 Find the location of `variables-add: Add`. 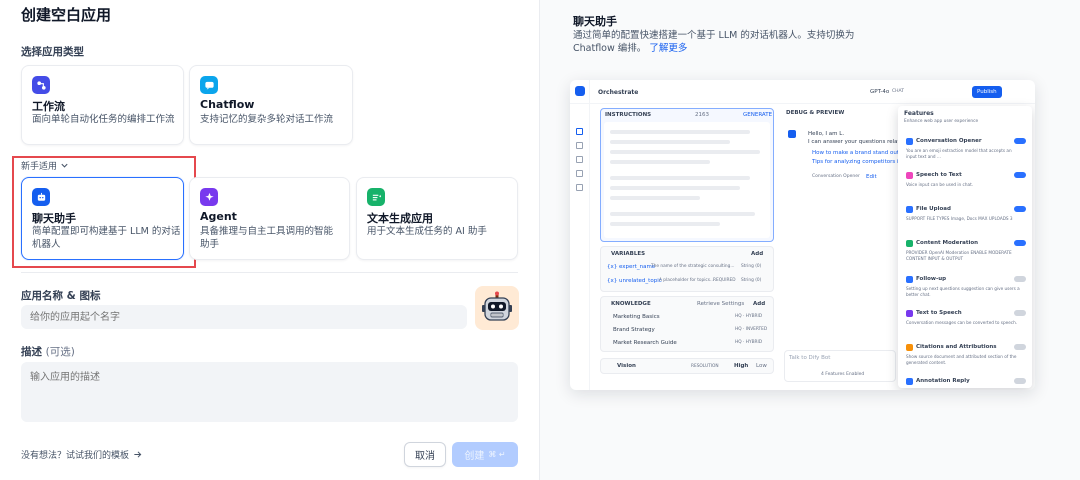

variables-add: Add is located at coordinates (757, 254).